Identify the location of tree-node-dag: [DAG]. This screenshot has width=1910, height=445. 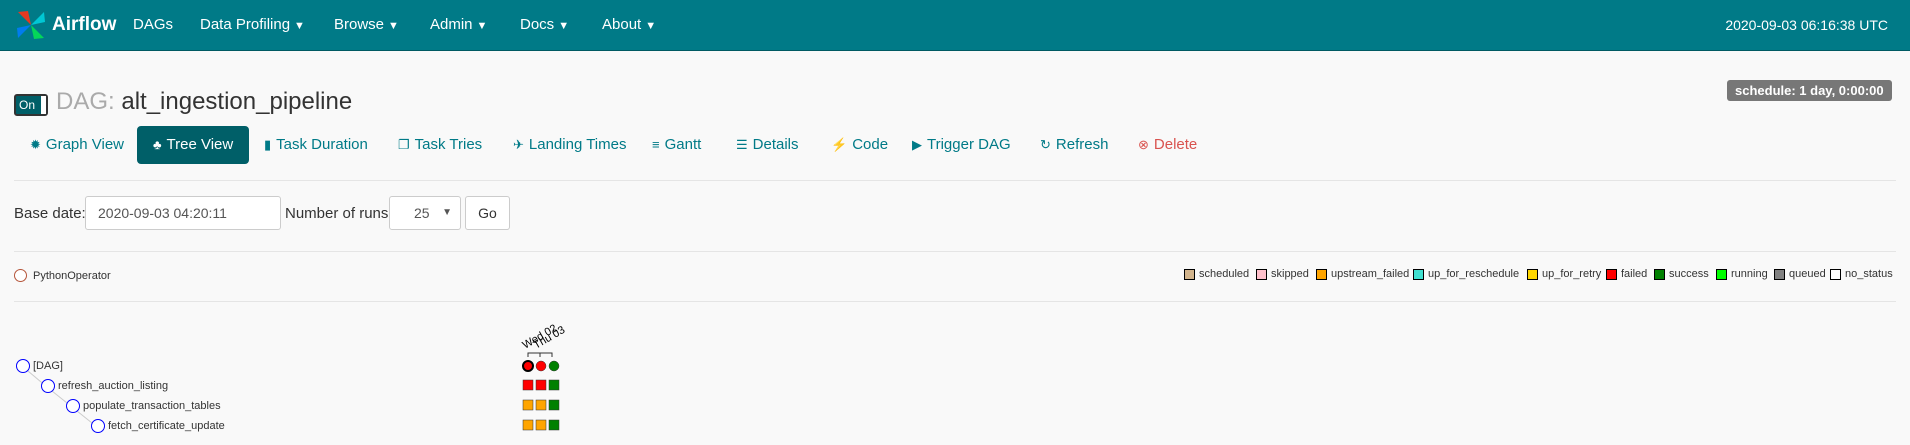
(39, 366).